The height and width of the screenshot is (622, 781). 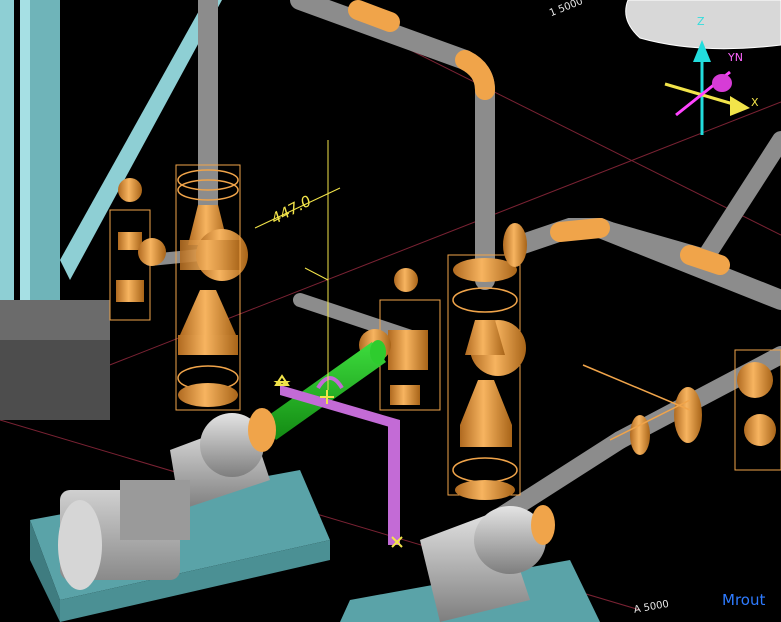 I want to click on mode-label: Mrout, so click(x=744, y=600).